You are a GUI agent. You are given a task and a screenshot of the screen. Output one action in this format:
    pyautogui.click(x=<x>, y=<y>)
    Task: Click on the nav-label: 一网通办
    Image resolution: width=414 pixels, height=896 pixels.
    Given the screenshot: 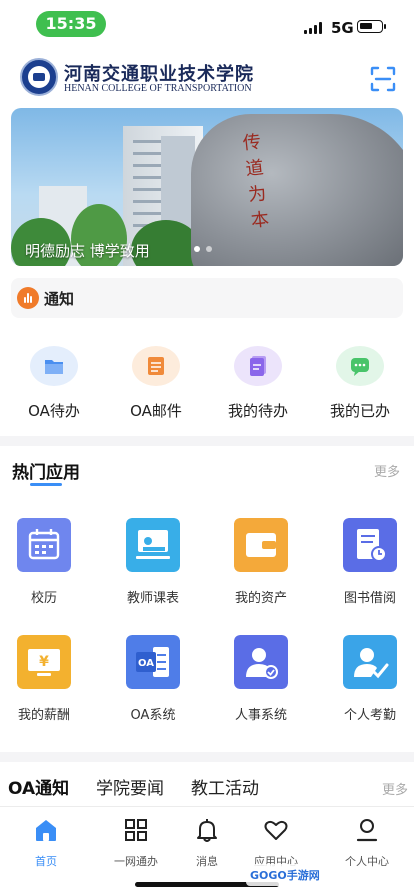 What is the action you would take?
    pyautogui.click(x=136, y=861)
    